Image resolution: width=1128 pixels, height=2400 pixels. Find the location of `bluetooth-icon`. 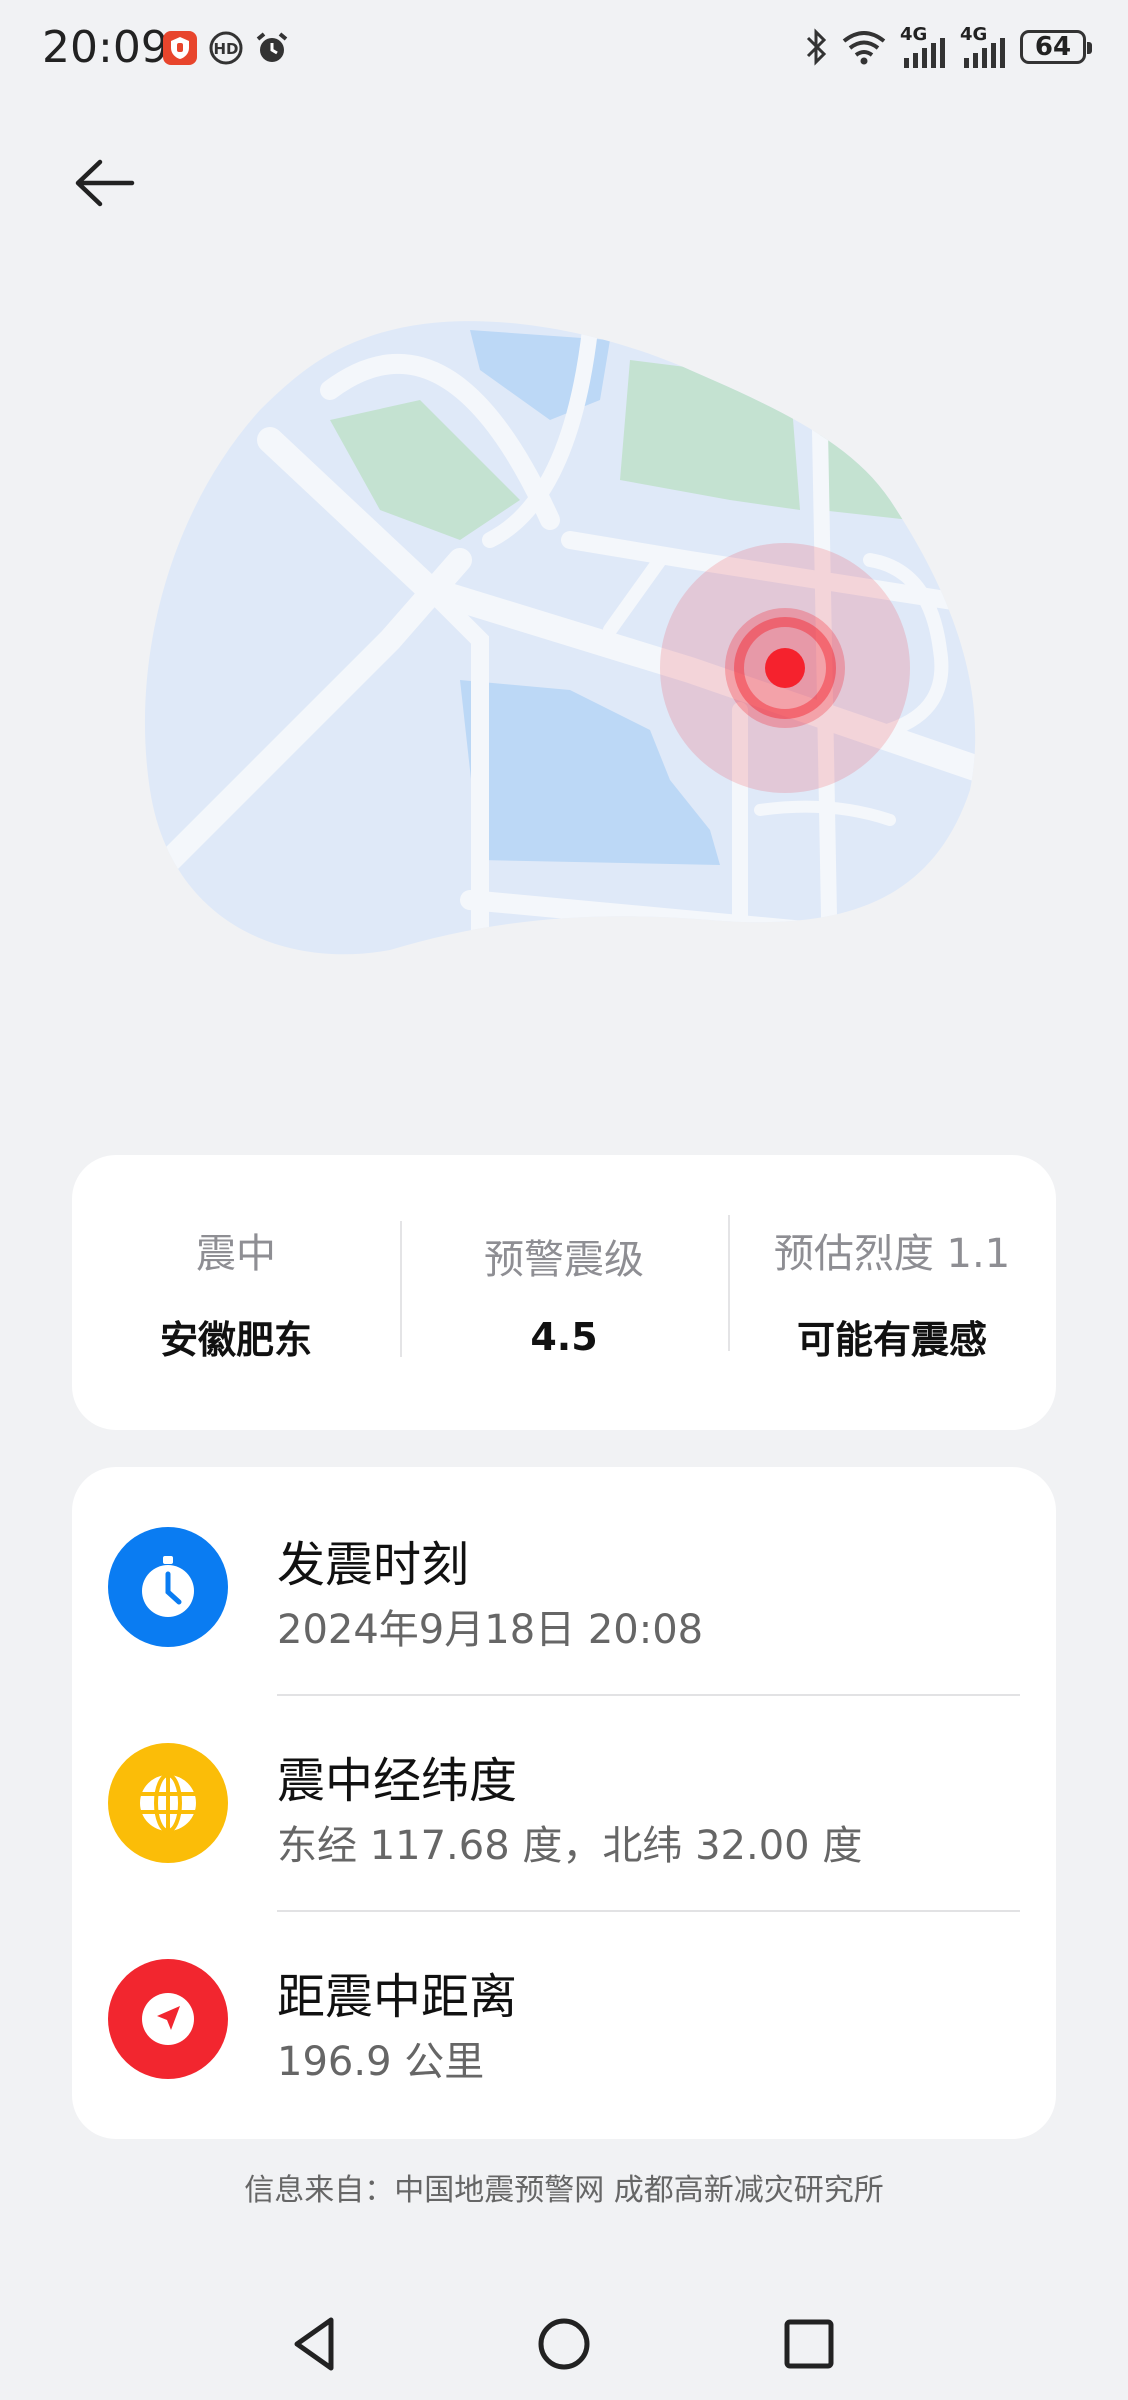

bluetooth-icon is located at coordinates (816, 47).